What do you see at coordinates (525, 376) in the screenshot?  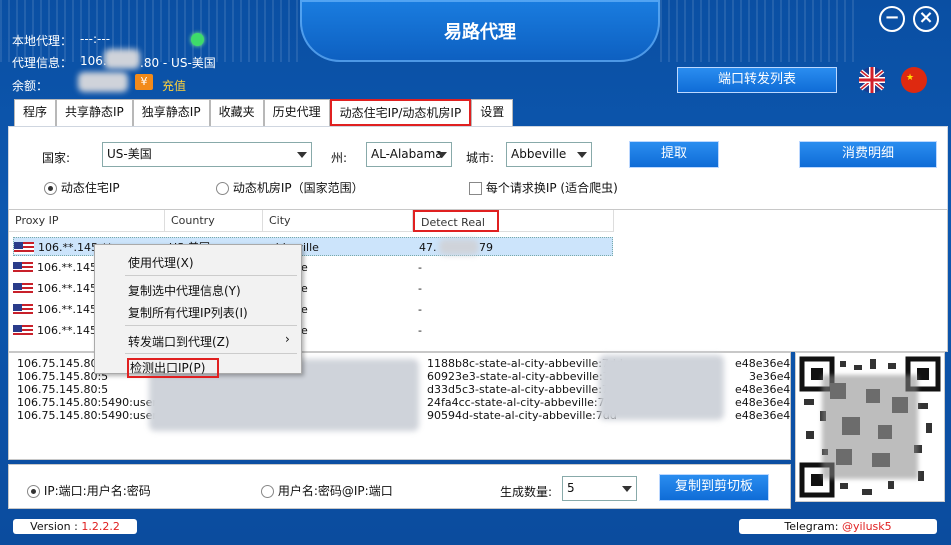 I see `output-line-mid: 60923e3-state-al-city-abbeville:7dd` at bounding box center [525, 376].